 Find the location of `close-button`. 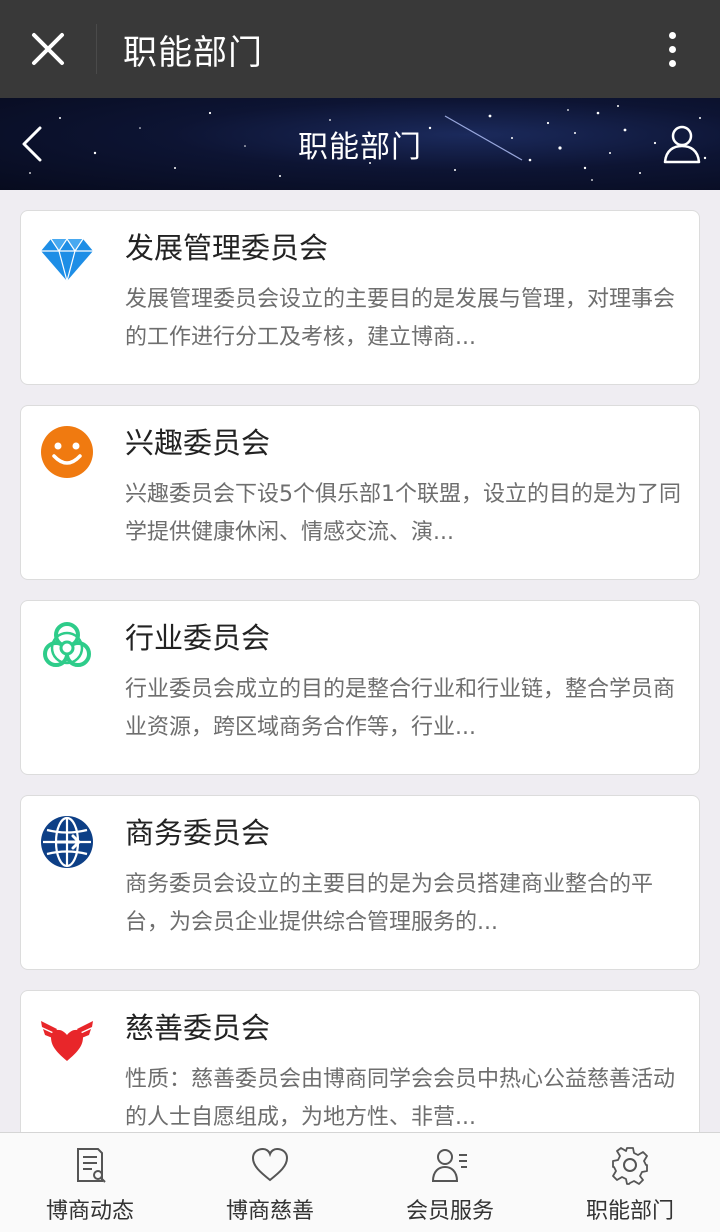

close-button is located at coordinates (48, 49).